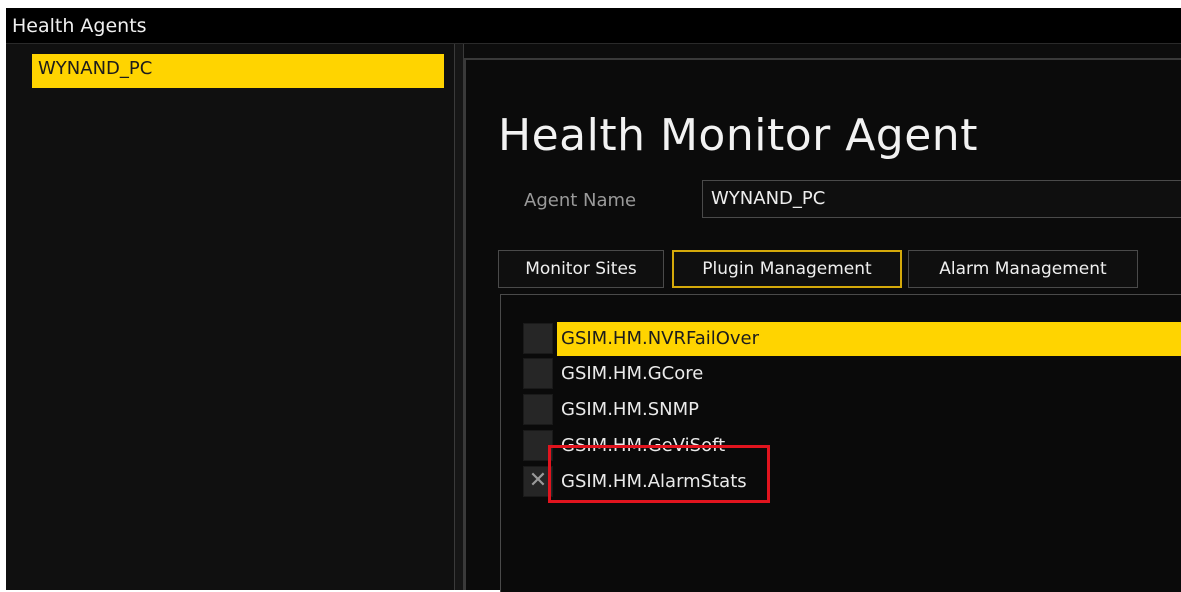  Describe the element at coordinates (632, 373) in the screenshot. I see `plugin-name: GSIM.HM.GCore` at that location.